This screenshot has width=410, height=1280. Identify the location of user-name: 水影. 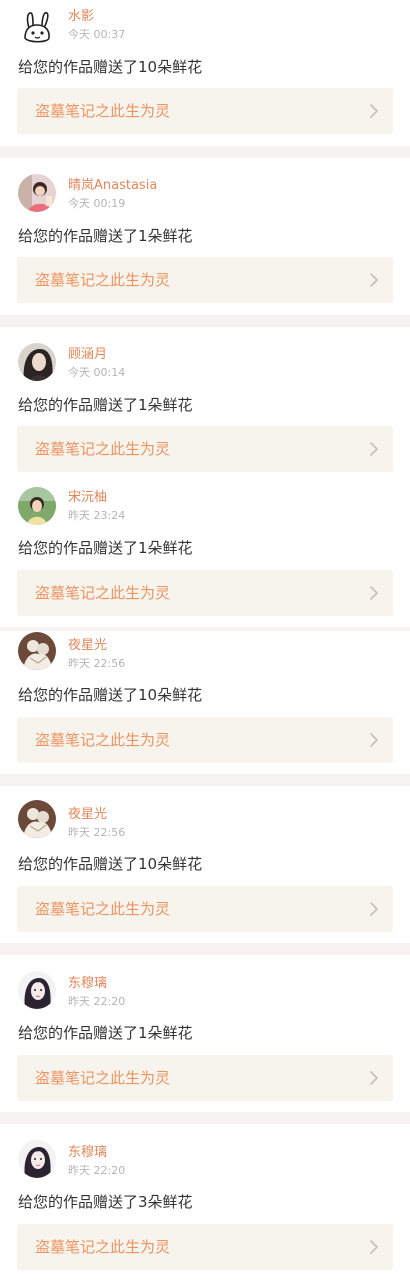
(81, 17).